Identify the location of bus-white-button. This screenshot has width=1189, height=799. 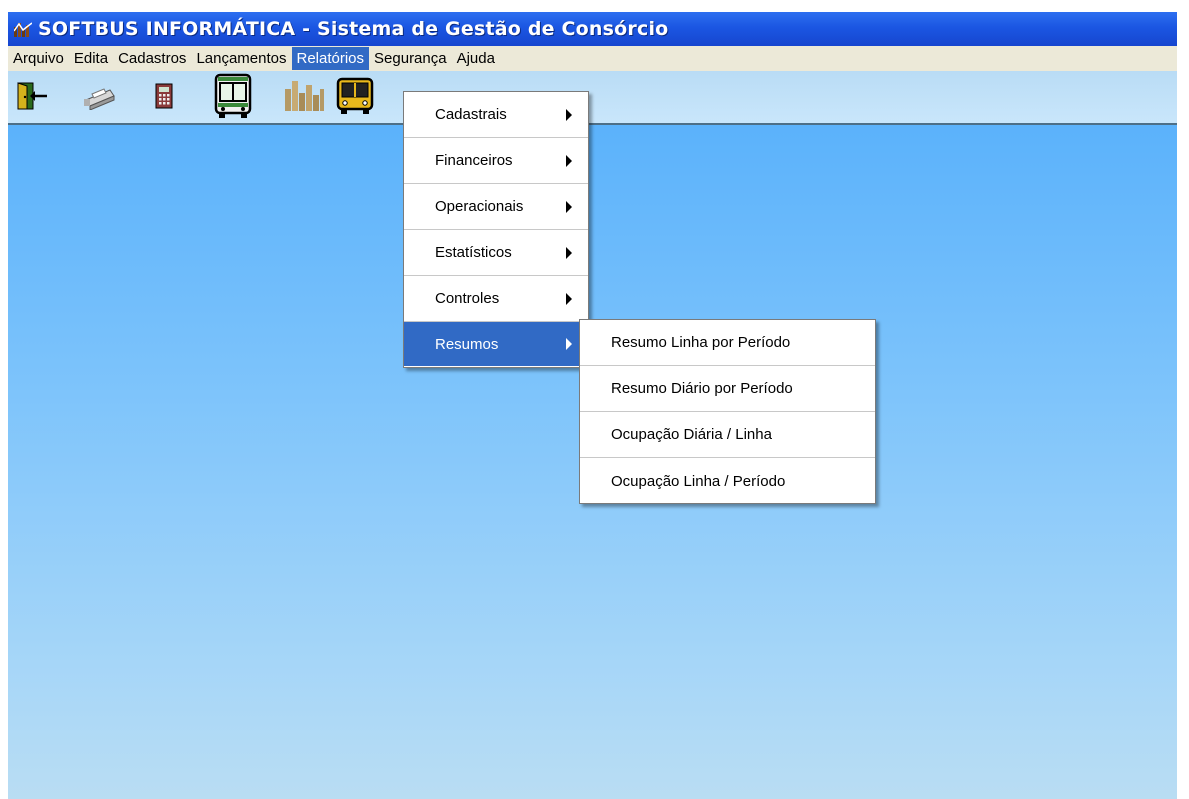
(233, 98).